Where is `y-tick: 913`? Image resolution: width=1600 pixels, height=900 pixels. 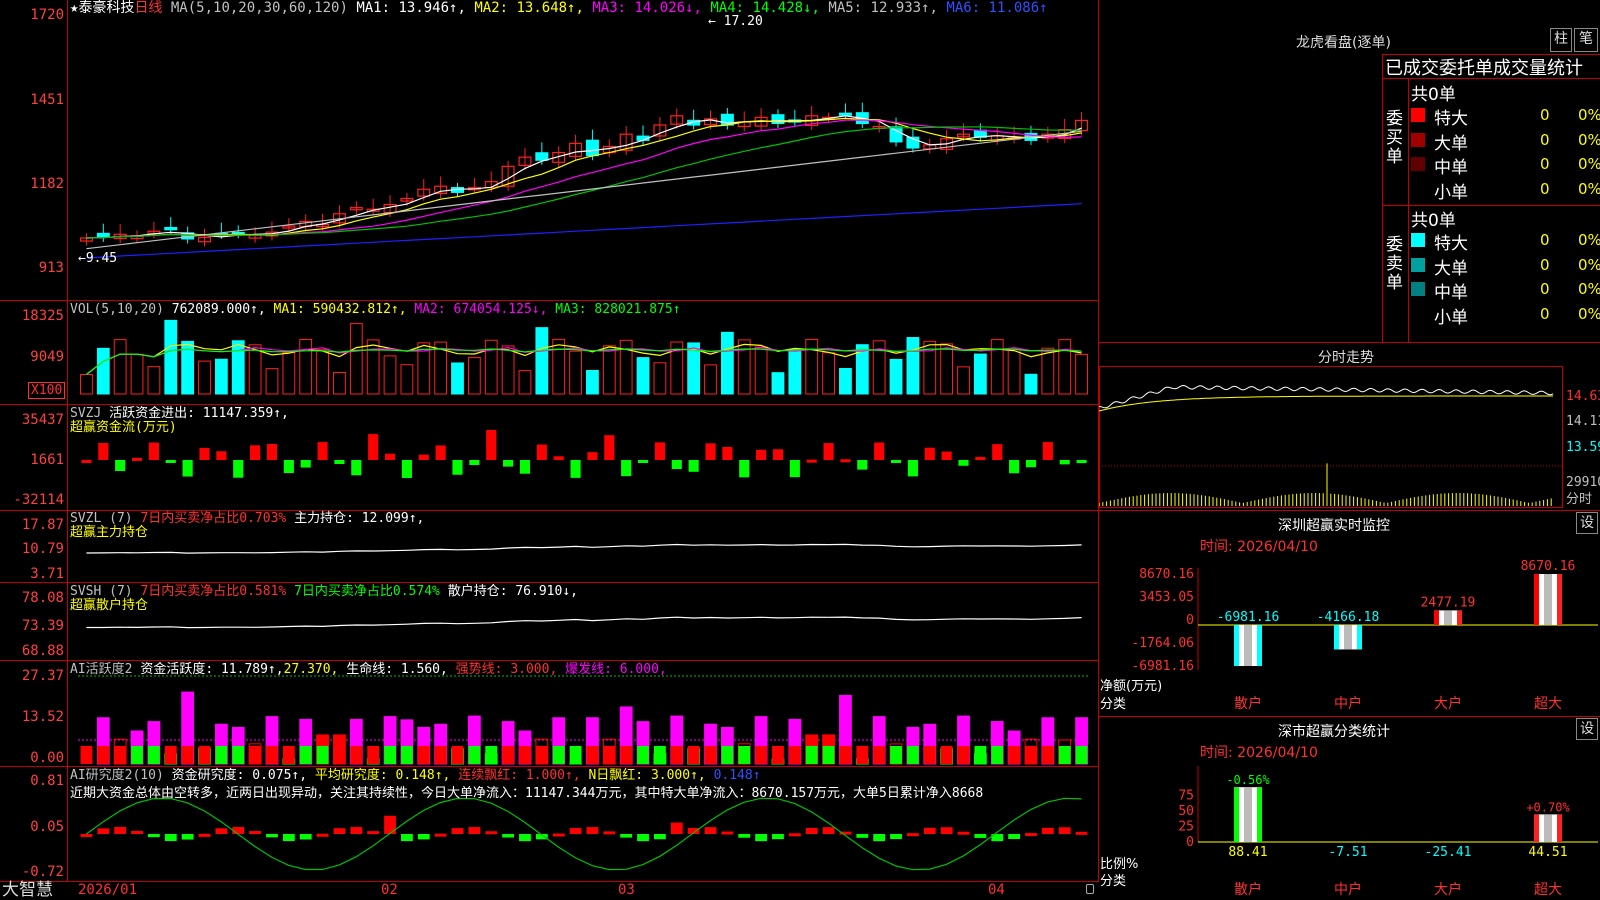
y-tick: 913 is located at coordinates (51, 268).